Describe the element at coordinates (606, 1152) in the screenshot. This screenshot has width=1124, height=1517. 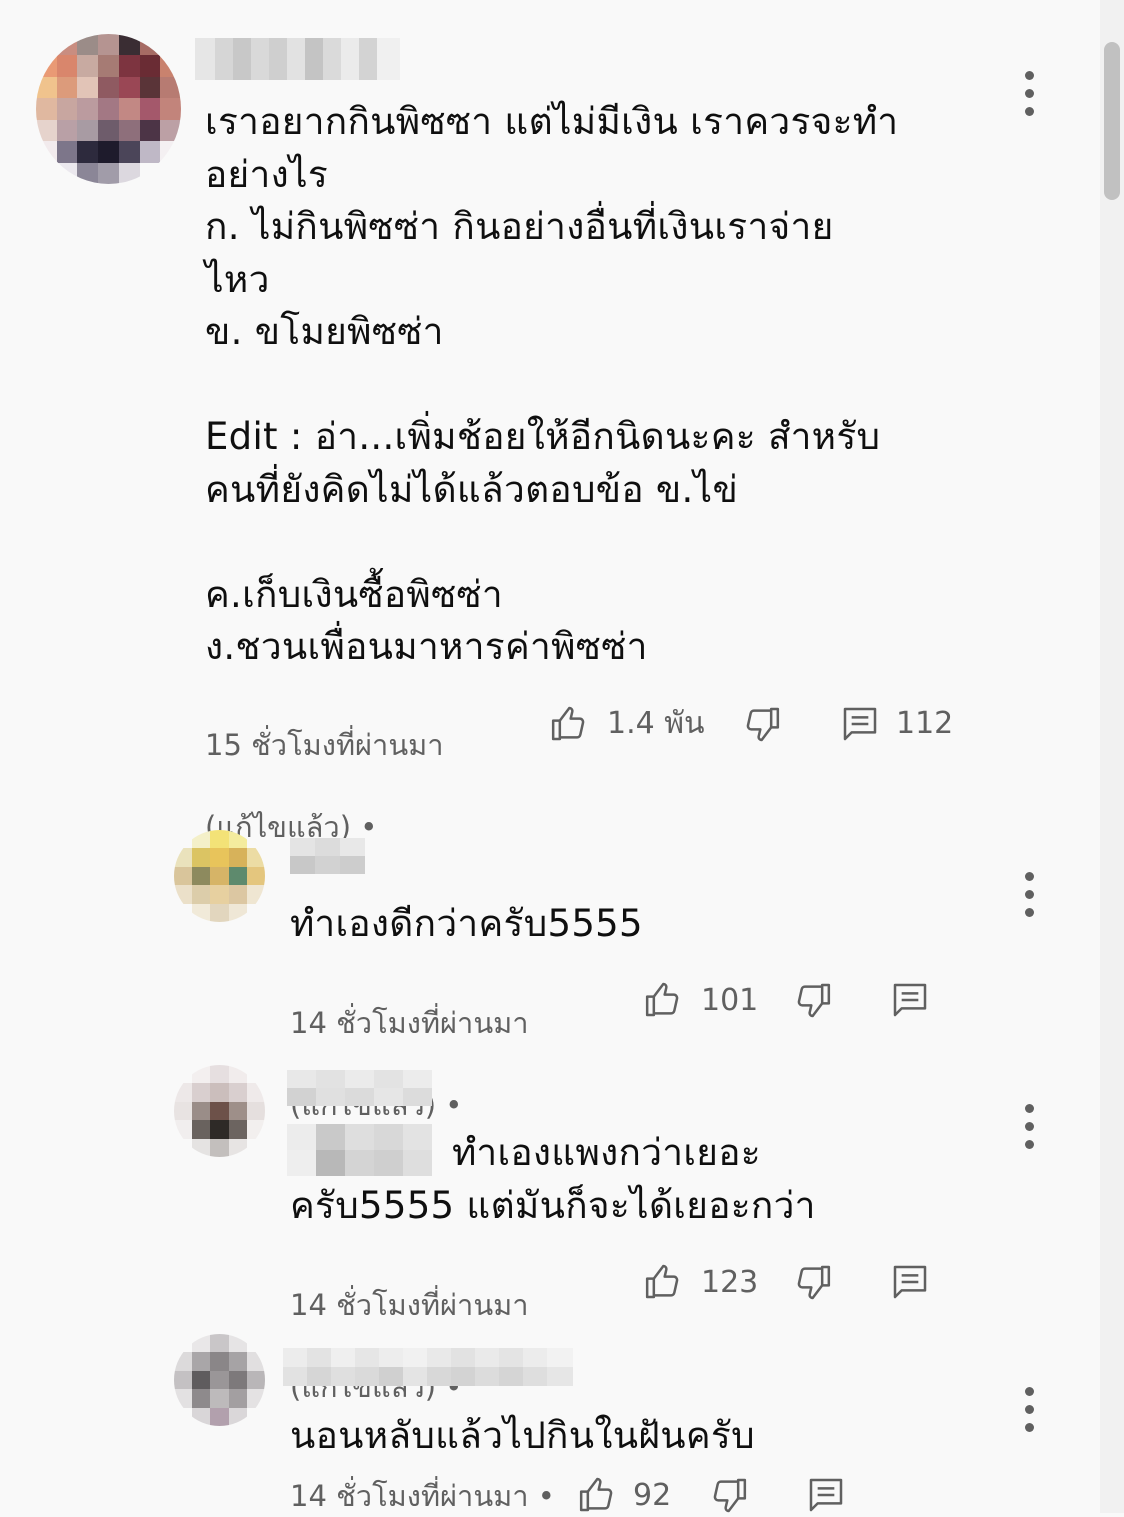
I see `comment-text-line-1: ทำเองแพงกว่าเยอะ` at that location.